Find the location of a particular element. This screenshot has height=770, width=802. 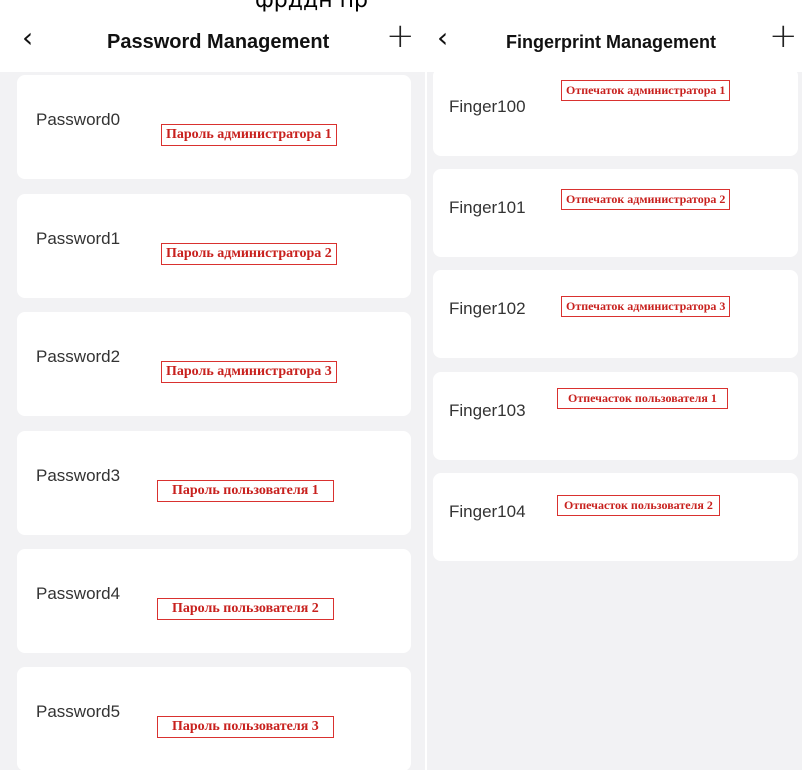

password-name: Password3 is located at coordinates (78, 475).